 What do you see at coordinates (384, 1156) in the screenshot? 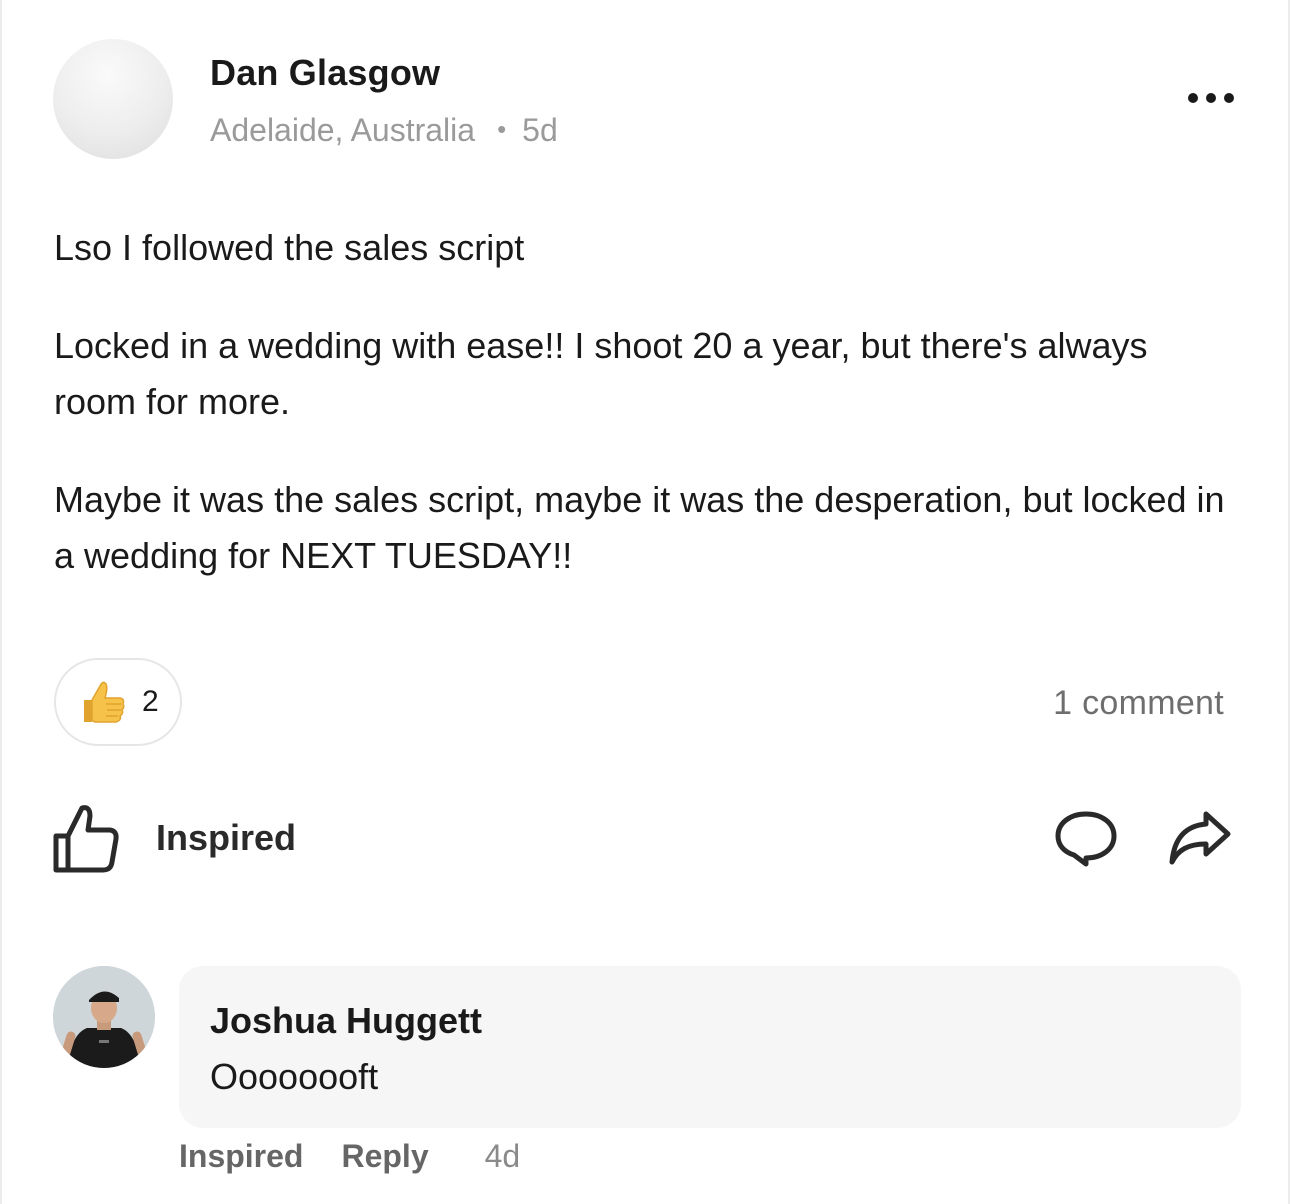
I see `comment-reply-button: Reply` at bounding box center [384, 1156].